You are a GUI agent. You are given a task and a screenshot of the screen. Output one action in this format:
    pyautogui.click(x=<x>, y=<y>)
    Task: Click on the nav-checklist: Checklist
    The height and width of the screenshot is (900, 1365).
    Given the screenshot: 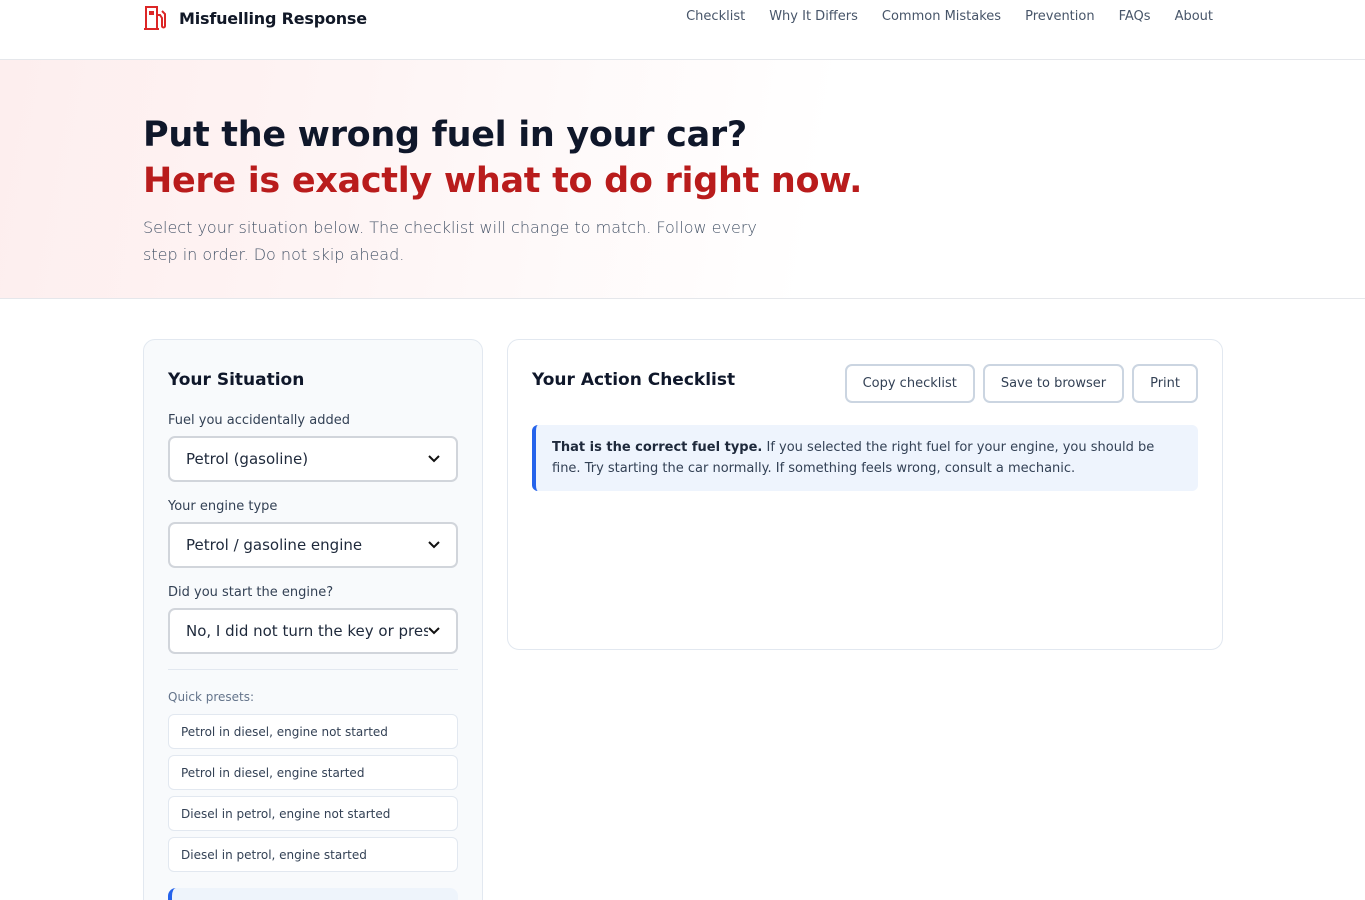 What is the action you would take?
    pyautogui.click(x=715, y=16)
    